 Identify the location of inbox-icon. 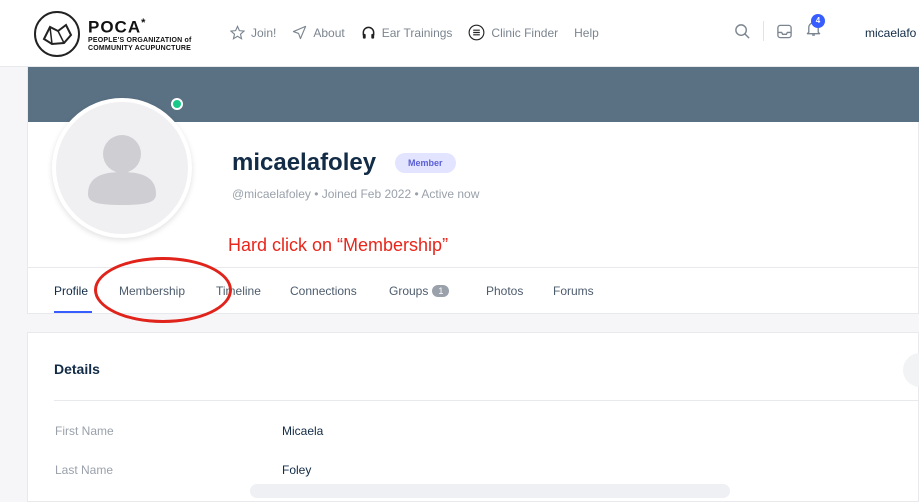
(784, 31).